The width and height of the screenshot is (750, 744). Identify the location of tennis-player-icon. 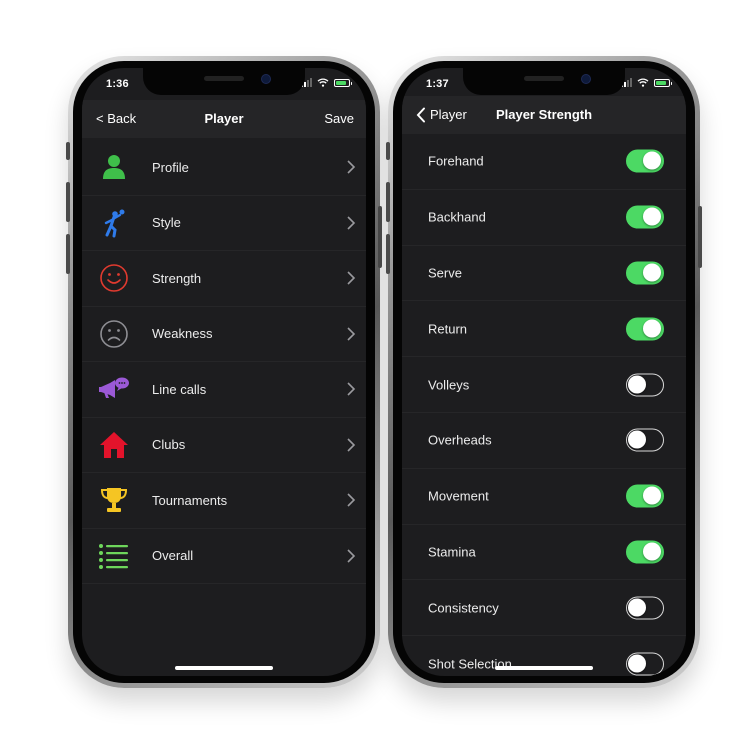
(114, 223).